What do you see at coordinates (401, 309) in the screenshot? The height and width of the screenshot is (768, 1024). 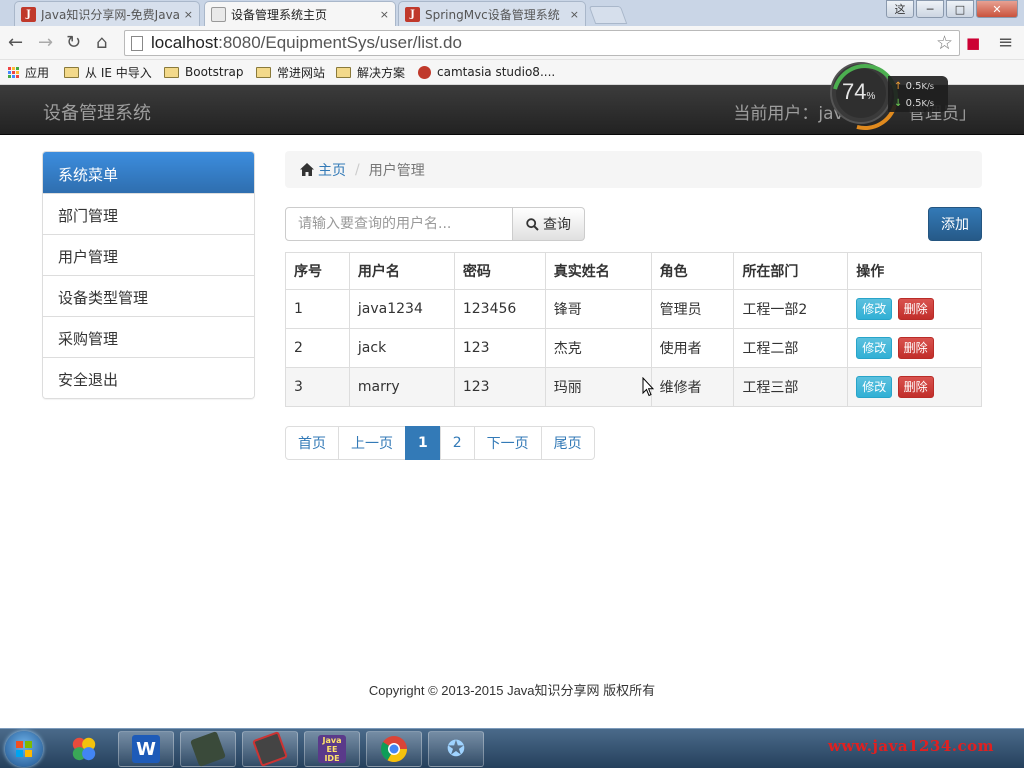 I see `cell-username: java1234` at bounding box center [401, 309].